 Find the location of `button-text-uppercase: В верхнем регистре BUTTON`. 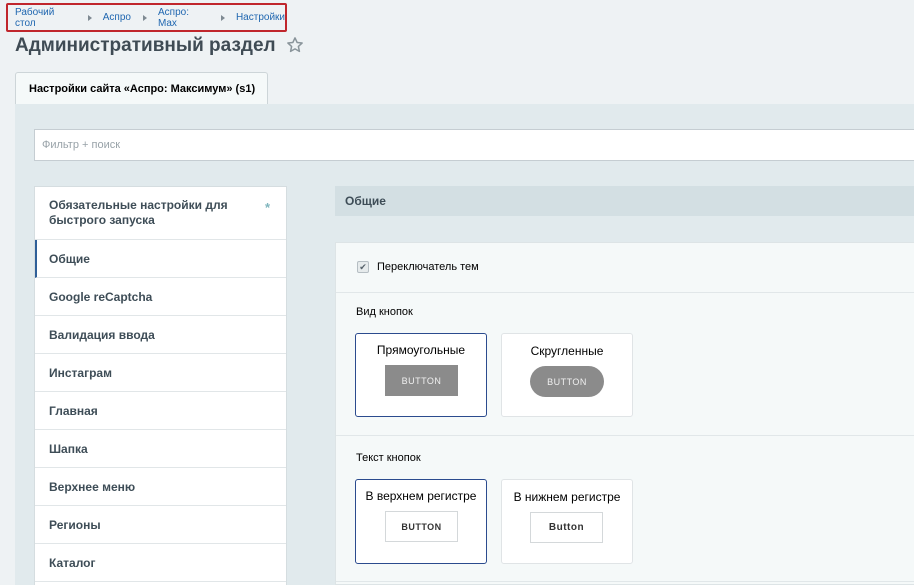

button-text-uppercase: В верхнем регистре BUTTON is located at coordinates (421, 521).